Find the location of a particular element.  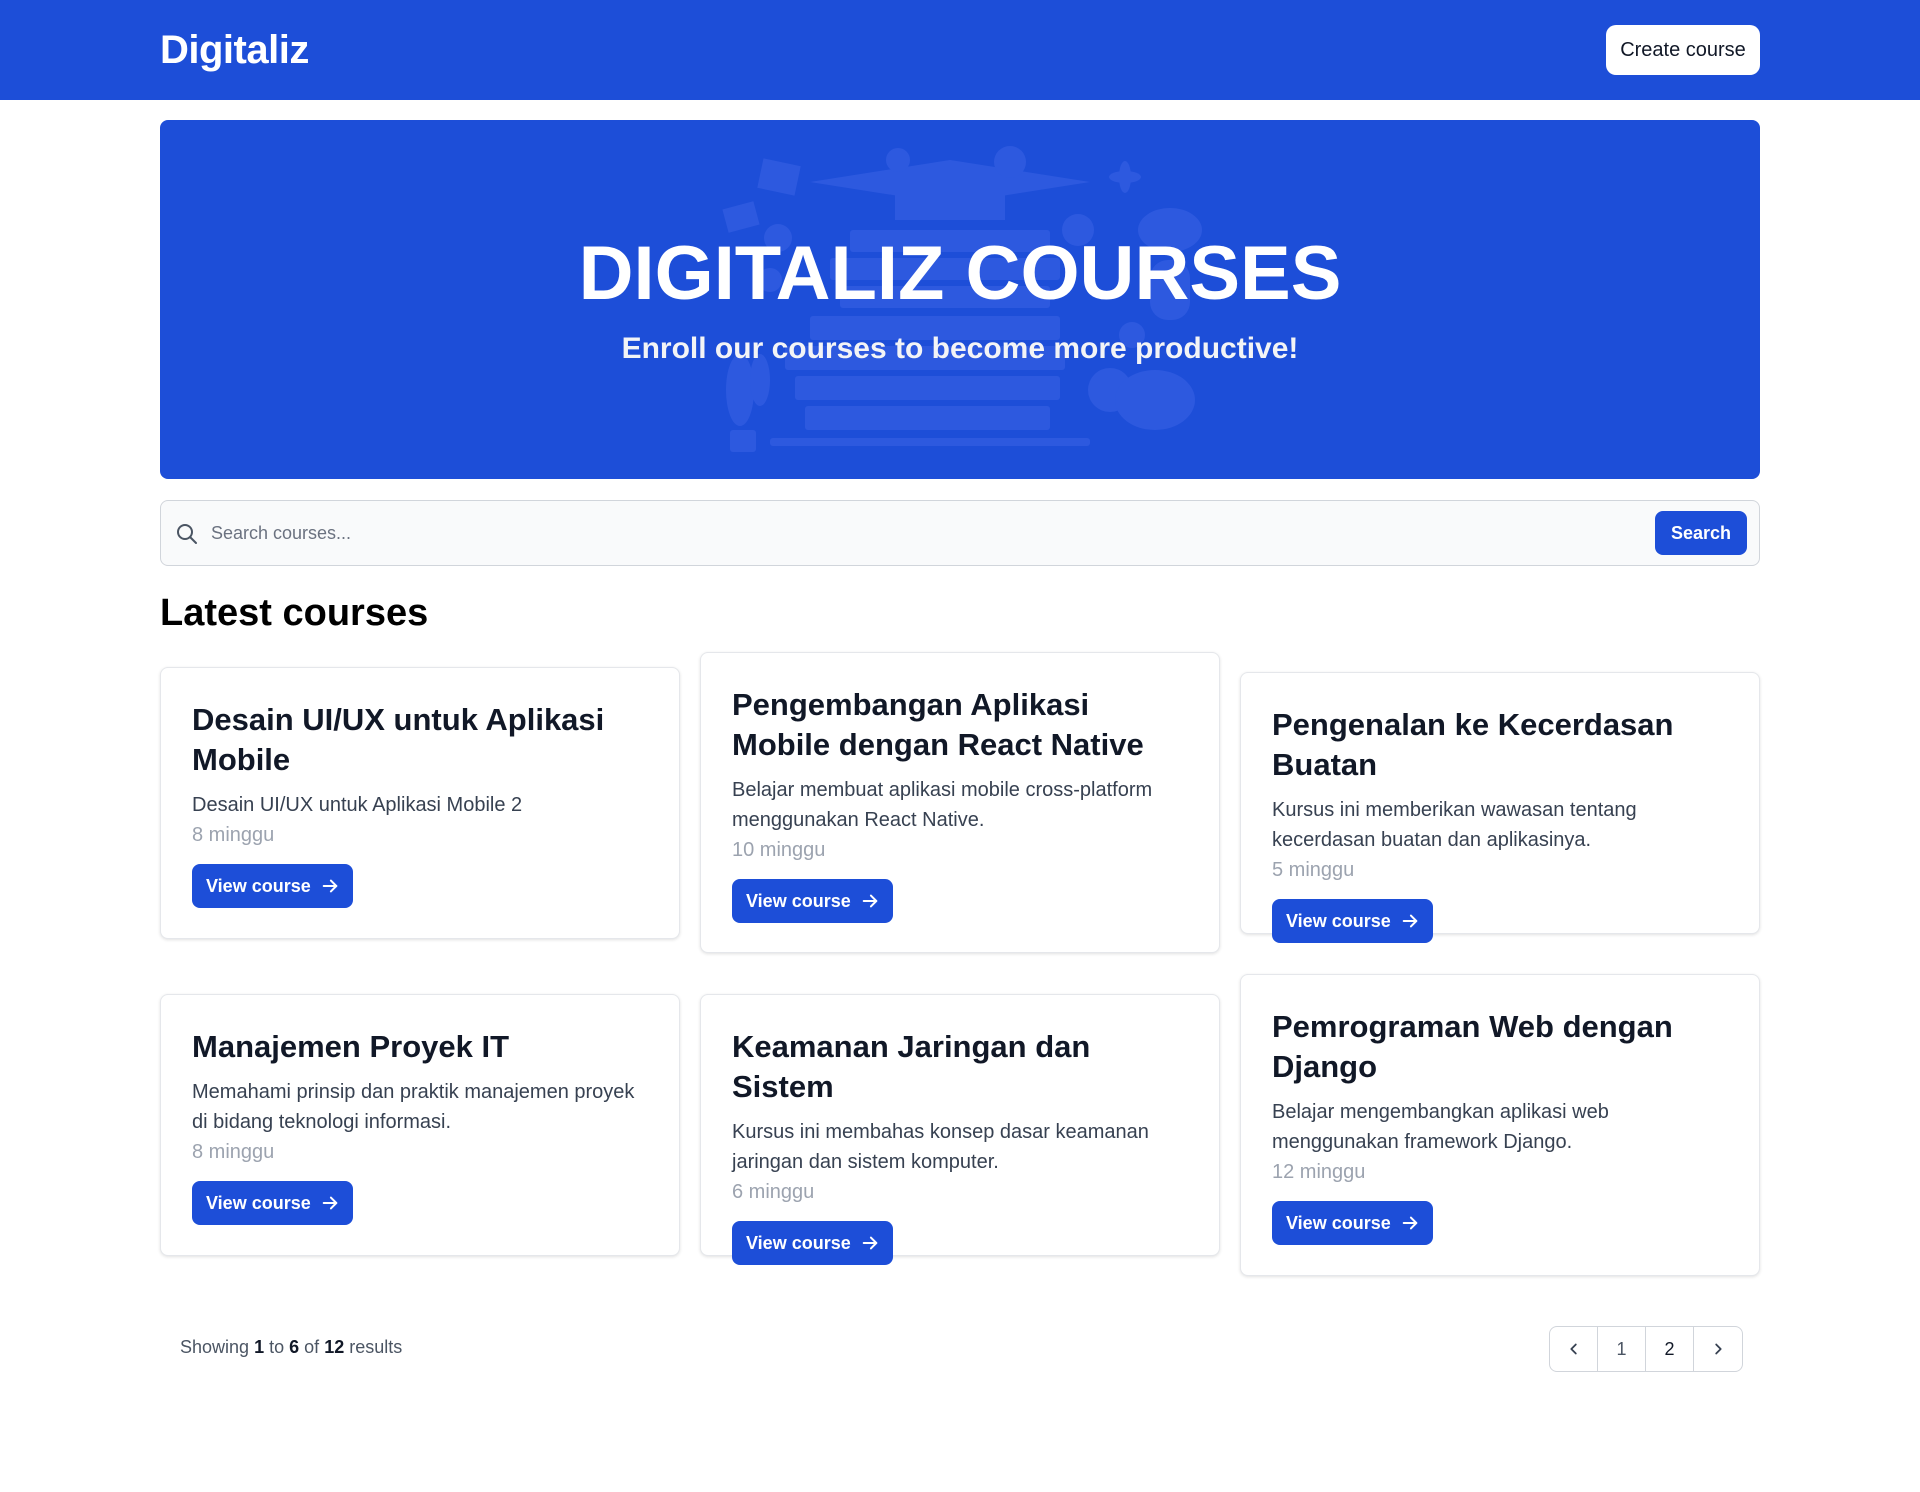

chevron-left-icon is located at coordinates (1573, 1349).